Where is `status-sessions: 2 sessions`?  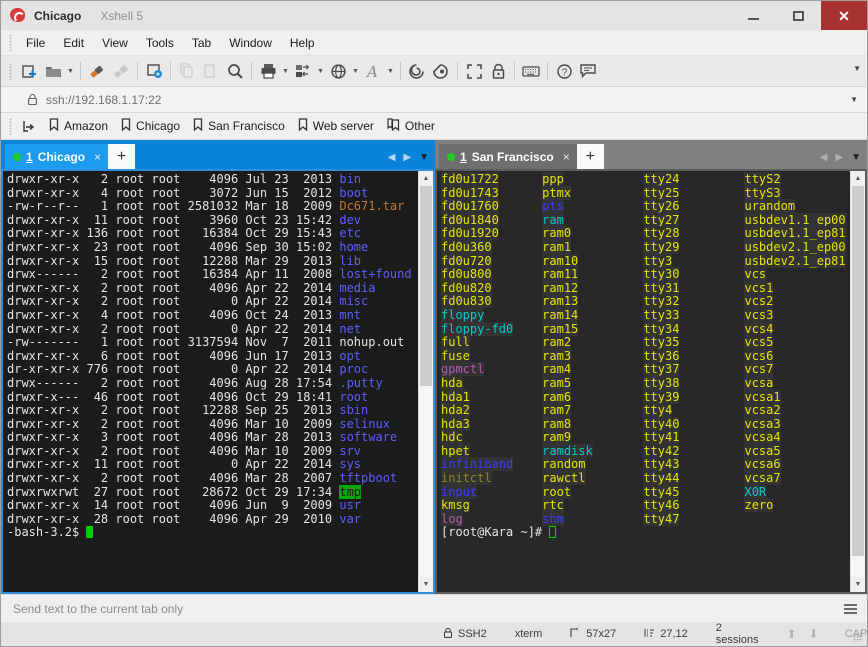 status-sessions: 2 sessions is located at coordinates (737, 634).